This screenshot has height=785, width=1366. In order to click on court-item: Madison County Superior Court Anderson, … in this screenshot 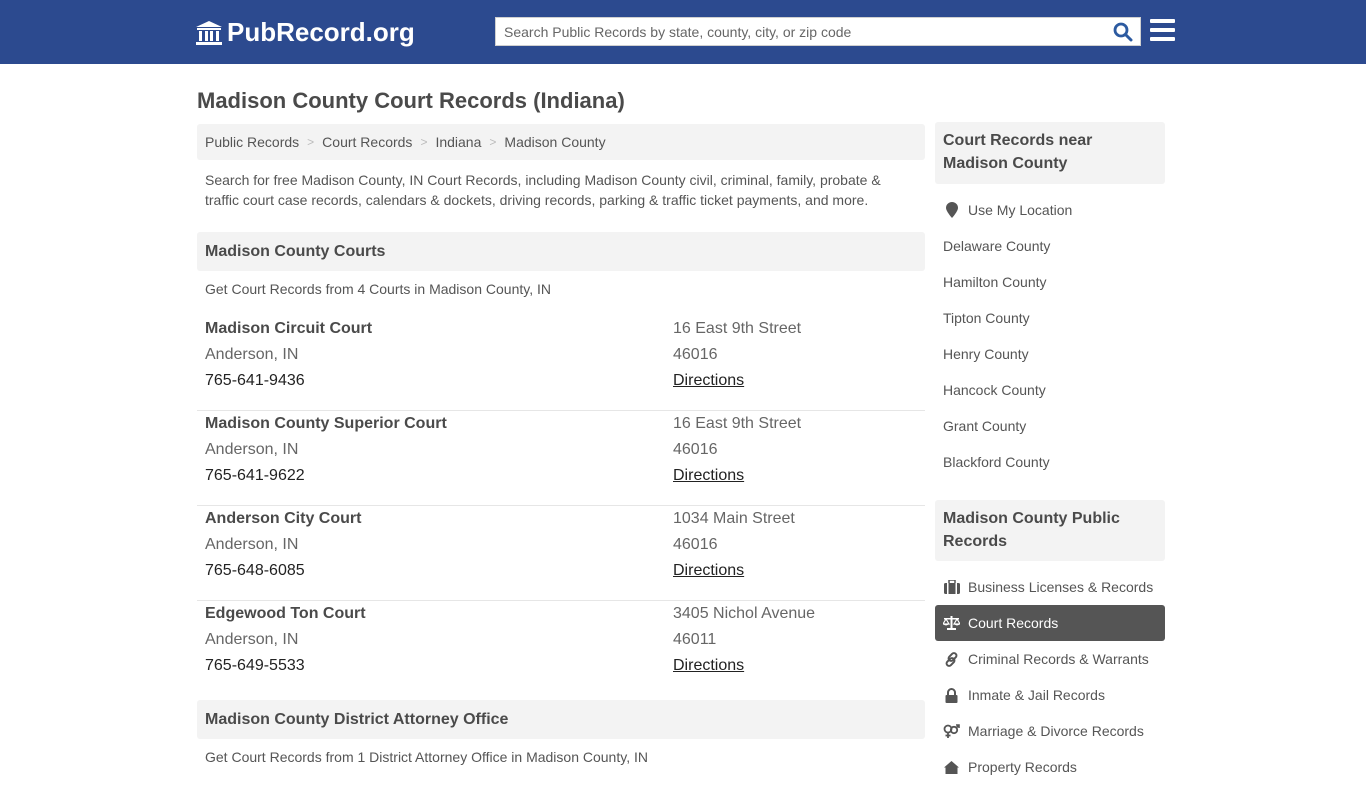, I will do `click(561, 458)`.